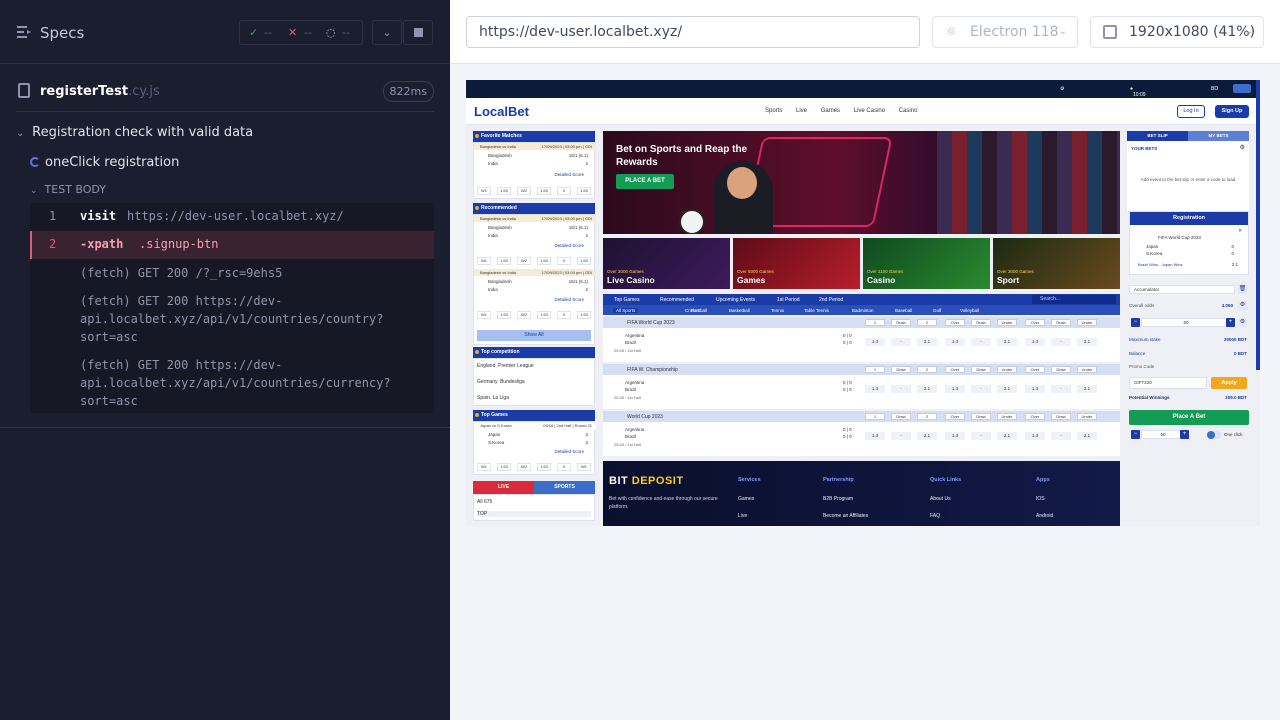  I want to click on tab-upcoming-events: Upcoming Events, so click(735, 300).